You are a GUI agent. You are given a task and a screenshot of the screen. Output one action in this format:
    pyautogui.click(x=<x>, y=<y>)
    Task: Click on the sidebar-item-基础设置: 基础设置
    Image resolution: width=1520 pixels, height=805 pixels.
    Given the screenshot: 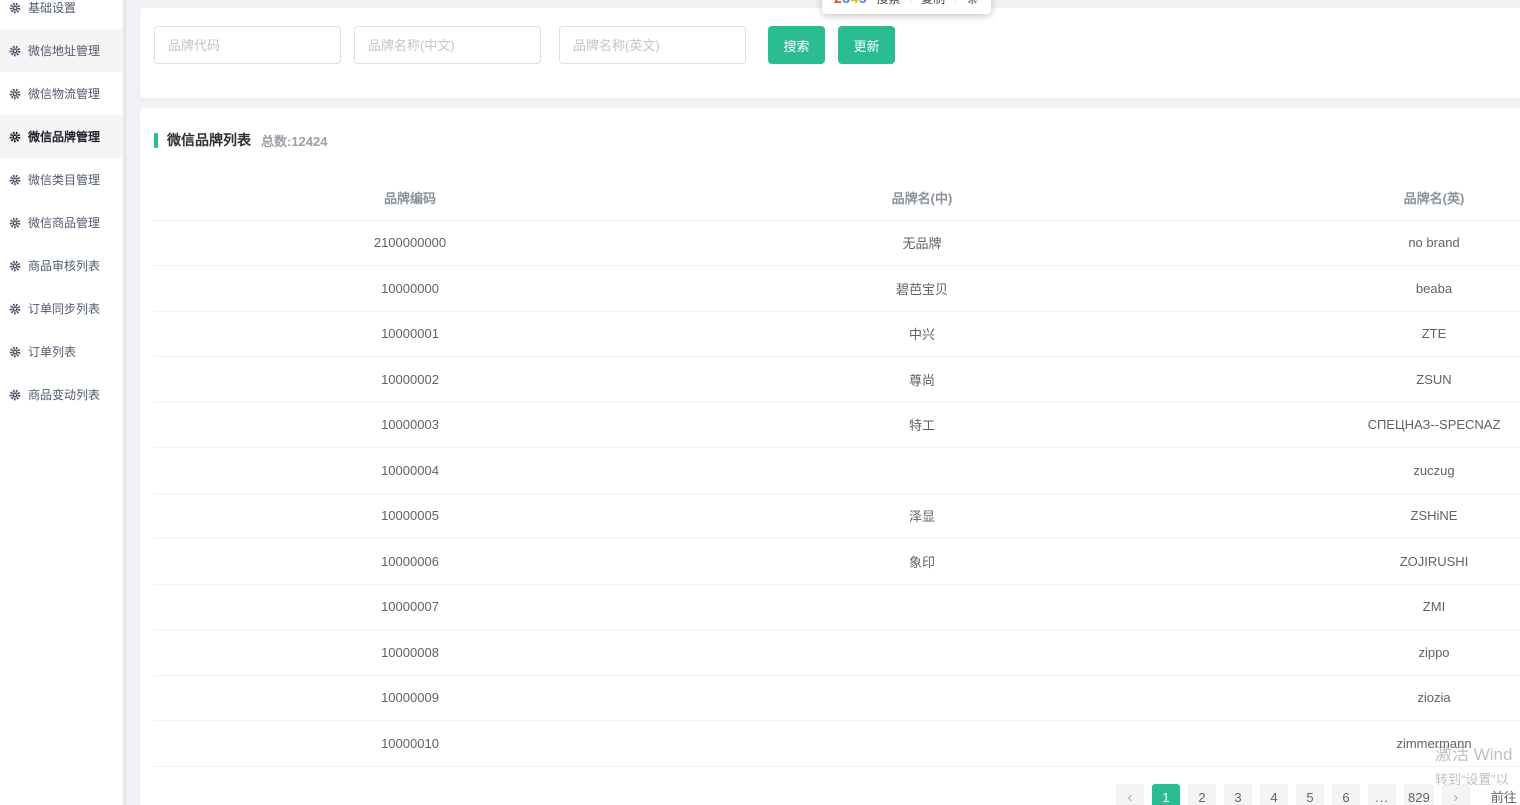 What is the action you would take?
    pyautogui.click(x=61, y=14)
    